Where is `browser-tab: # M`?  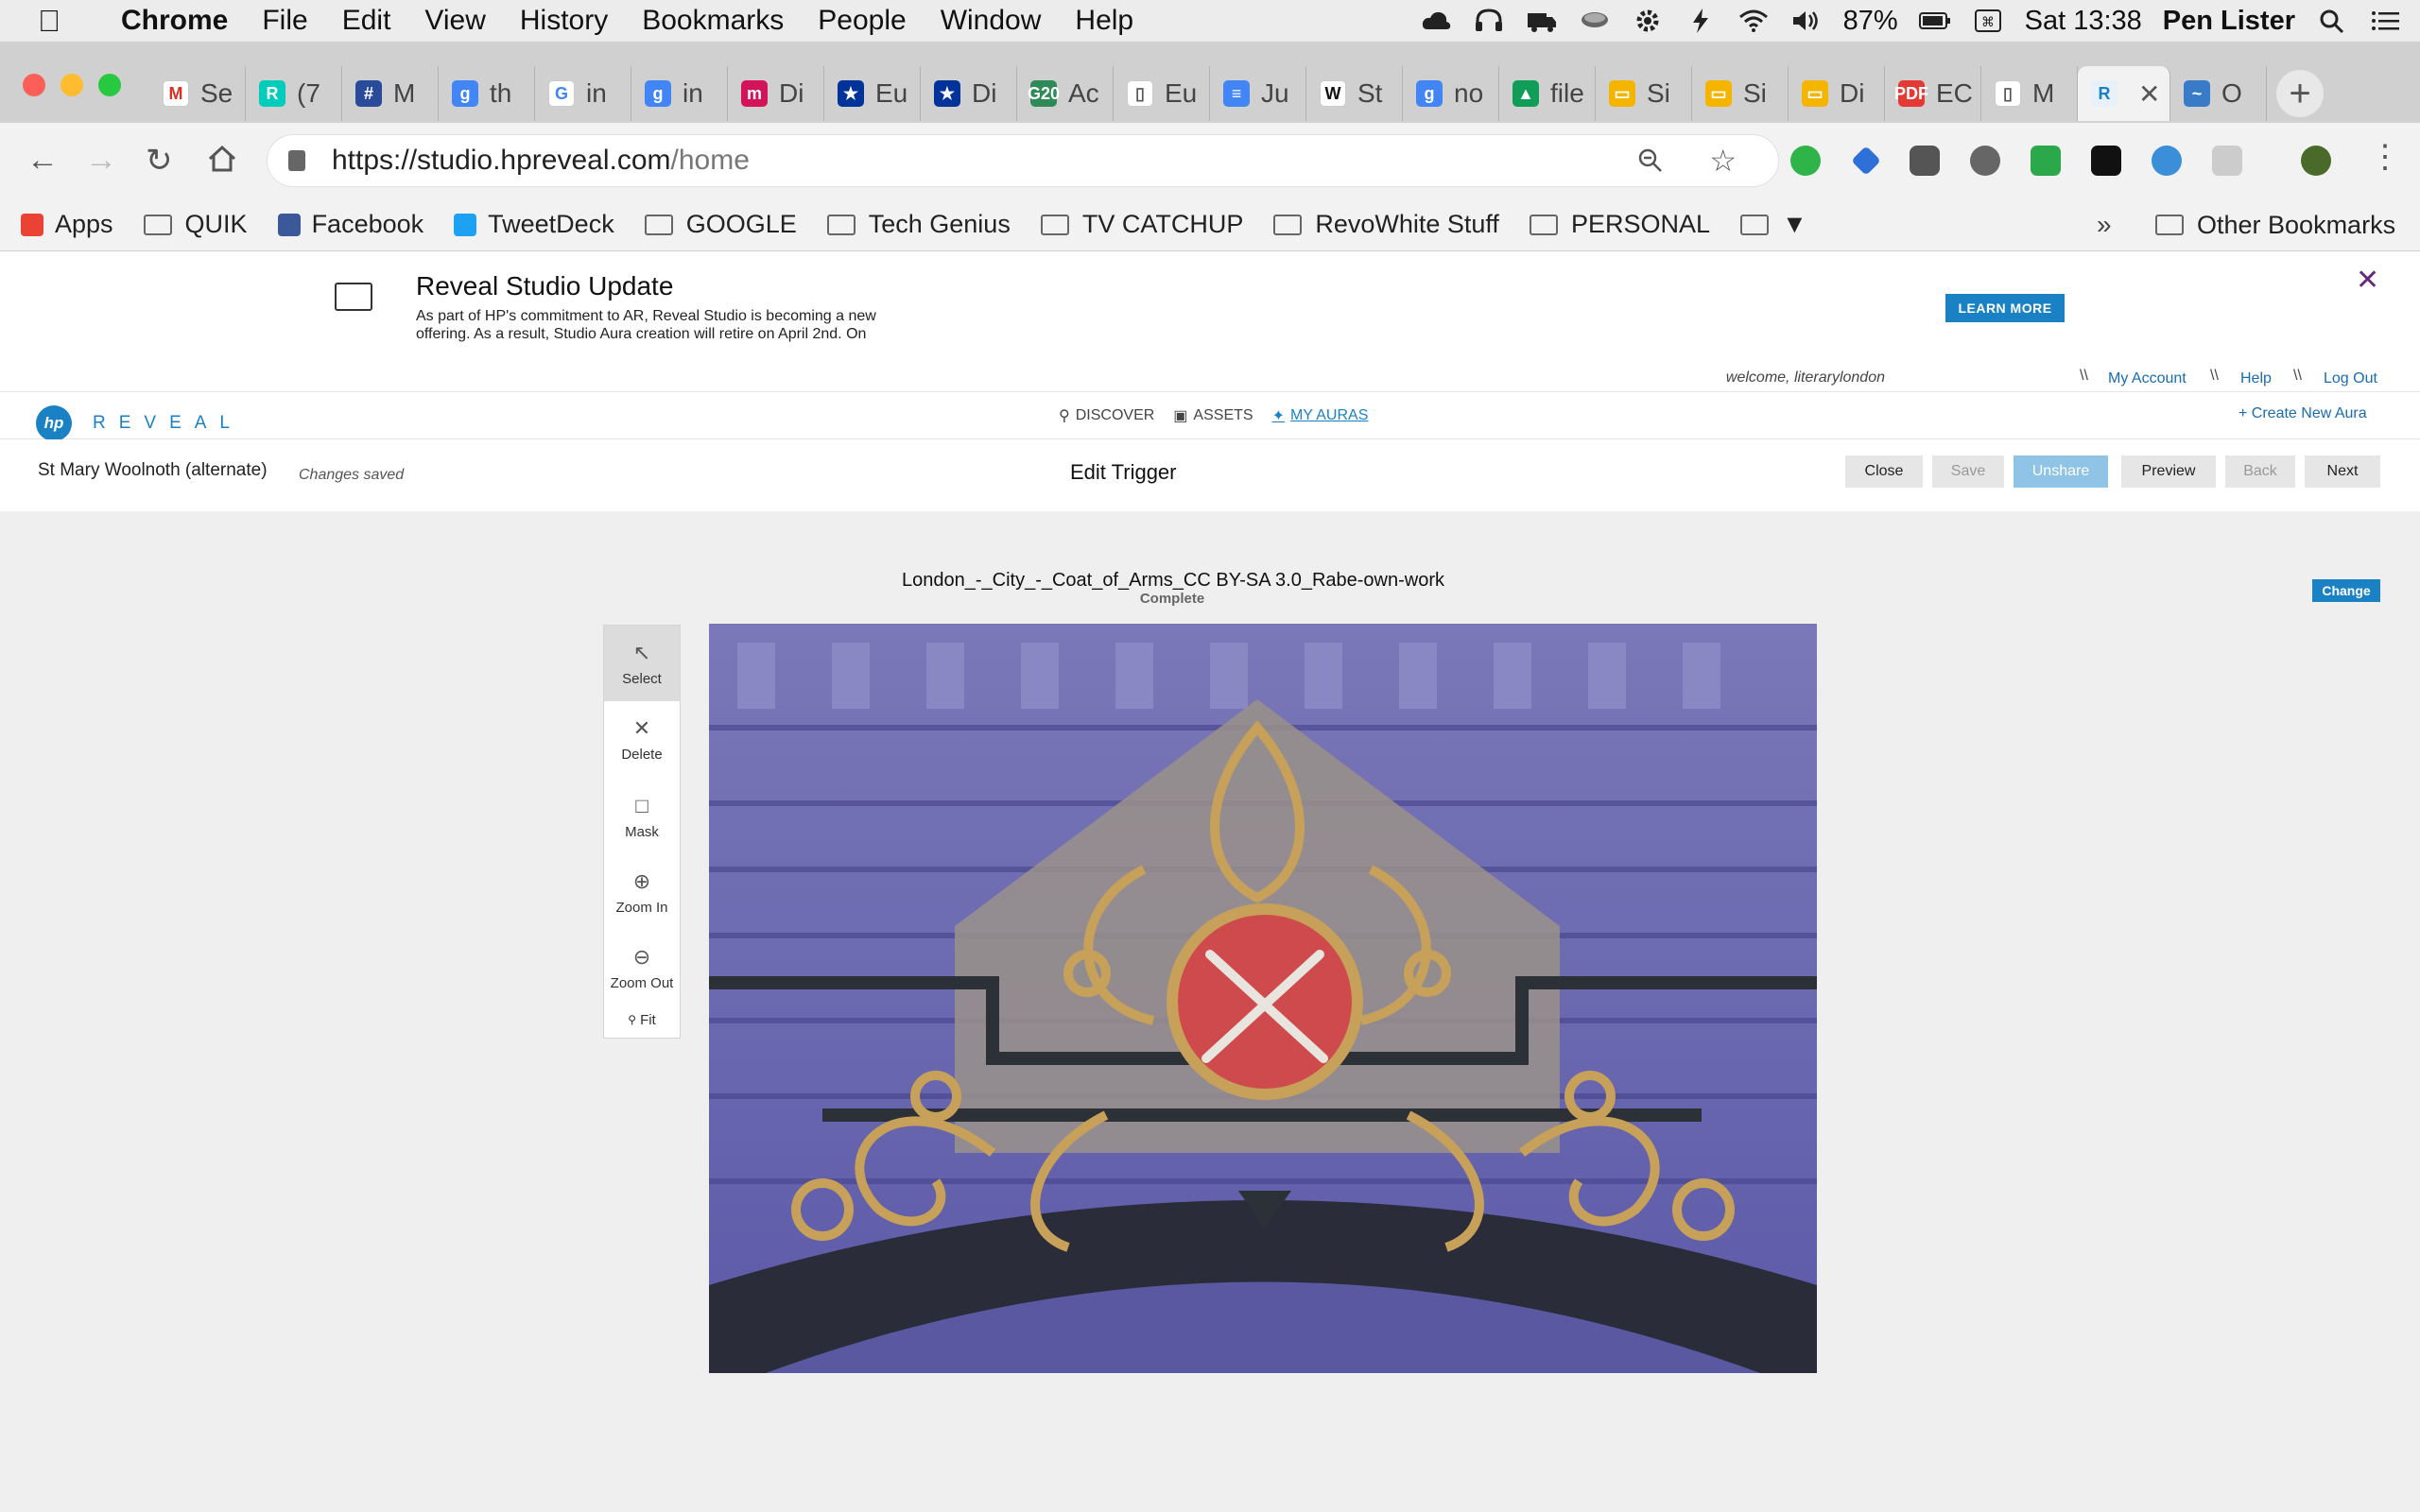
browser-tab: # M is located at coordinates (391, 93).